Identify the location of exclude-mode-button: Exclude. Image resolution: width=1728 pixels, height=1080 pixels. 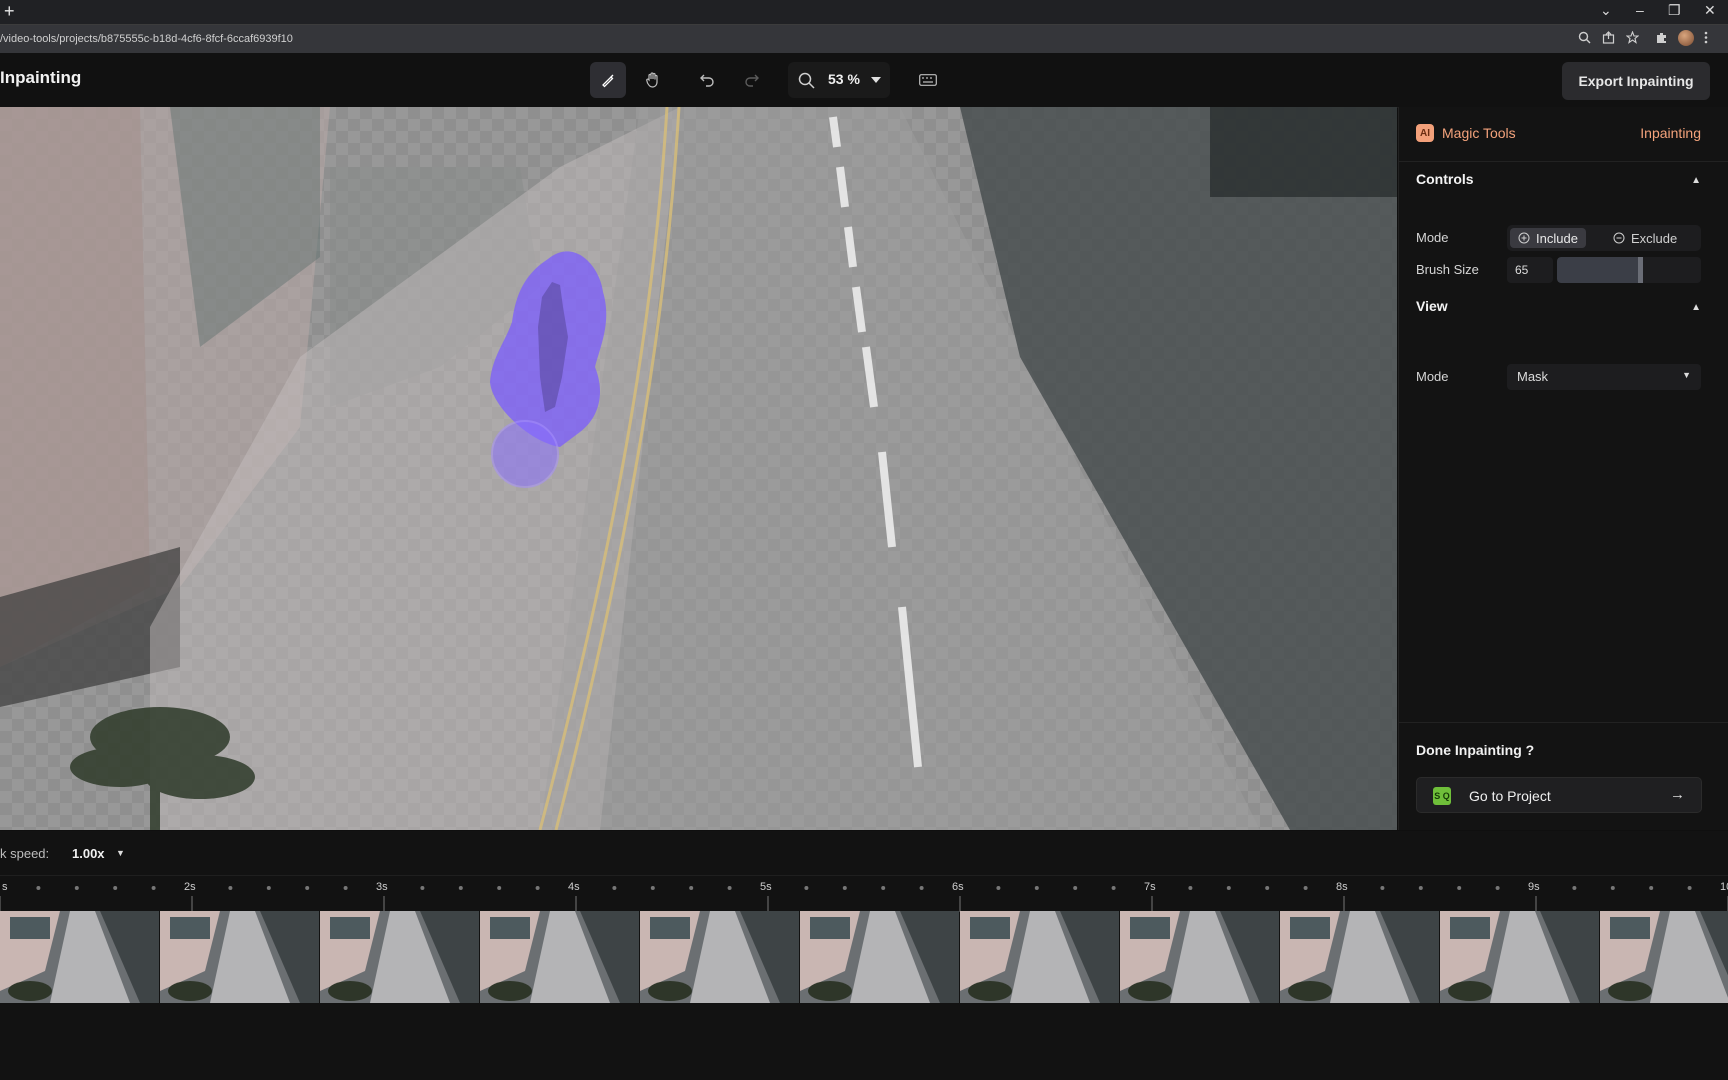
(1645, 238).